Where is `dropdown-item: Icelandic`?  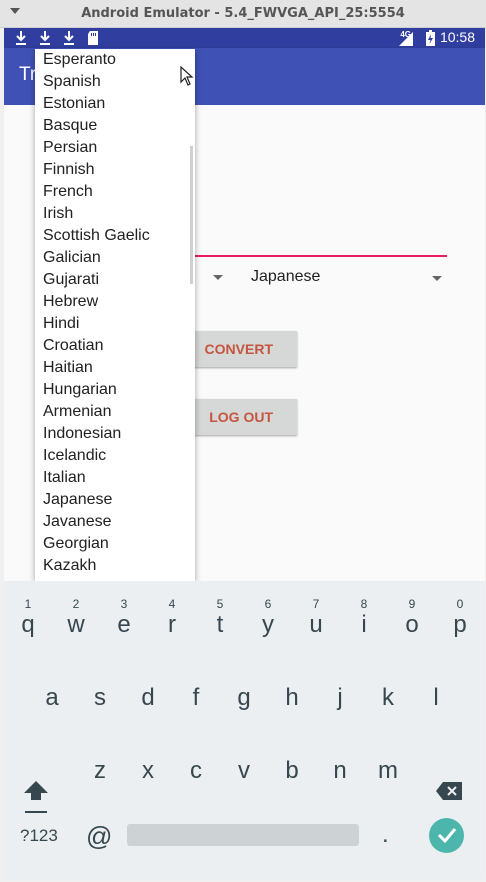 dropdown-item: Icelandic is located at coordinates (115, 456).